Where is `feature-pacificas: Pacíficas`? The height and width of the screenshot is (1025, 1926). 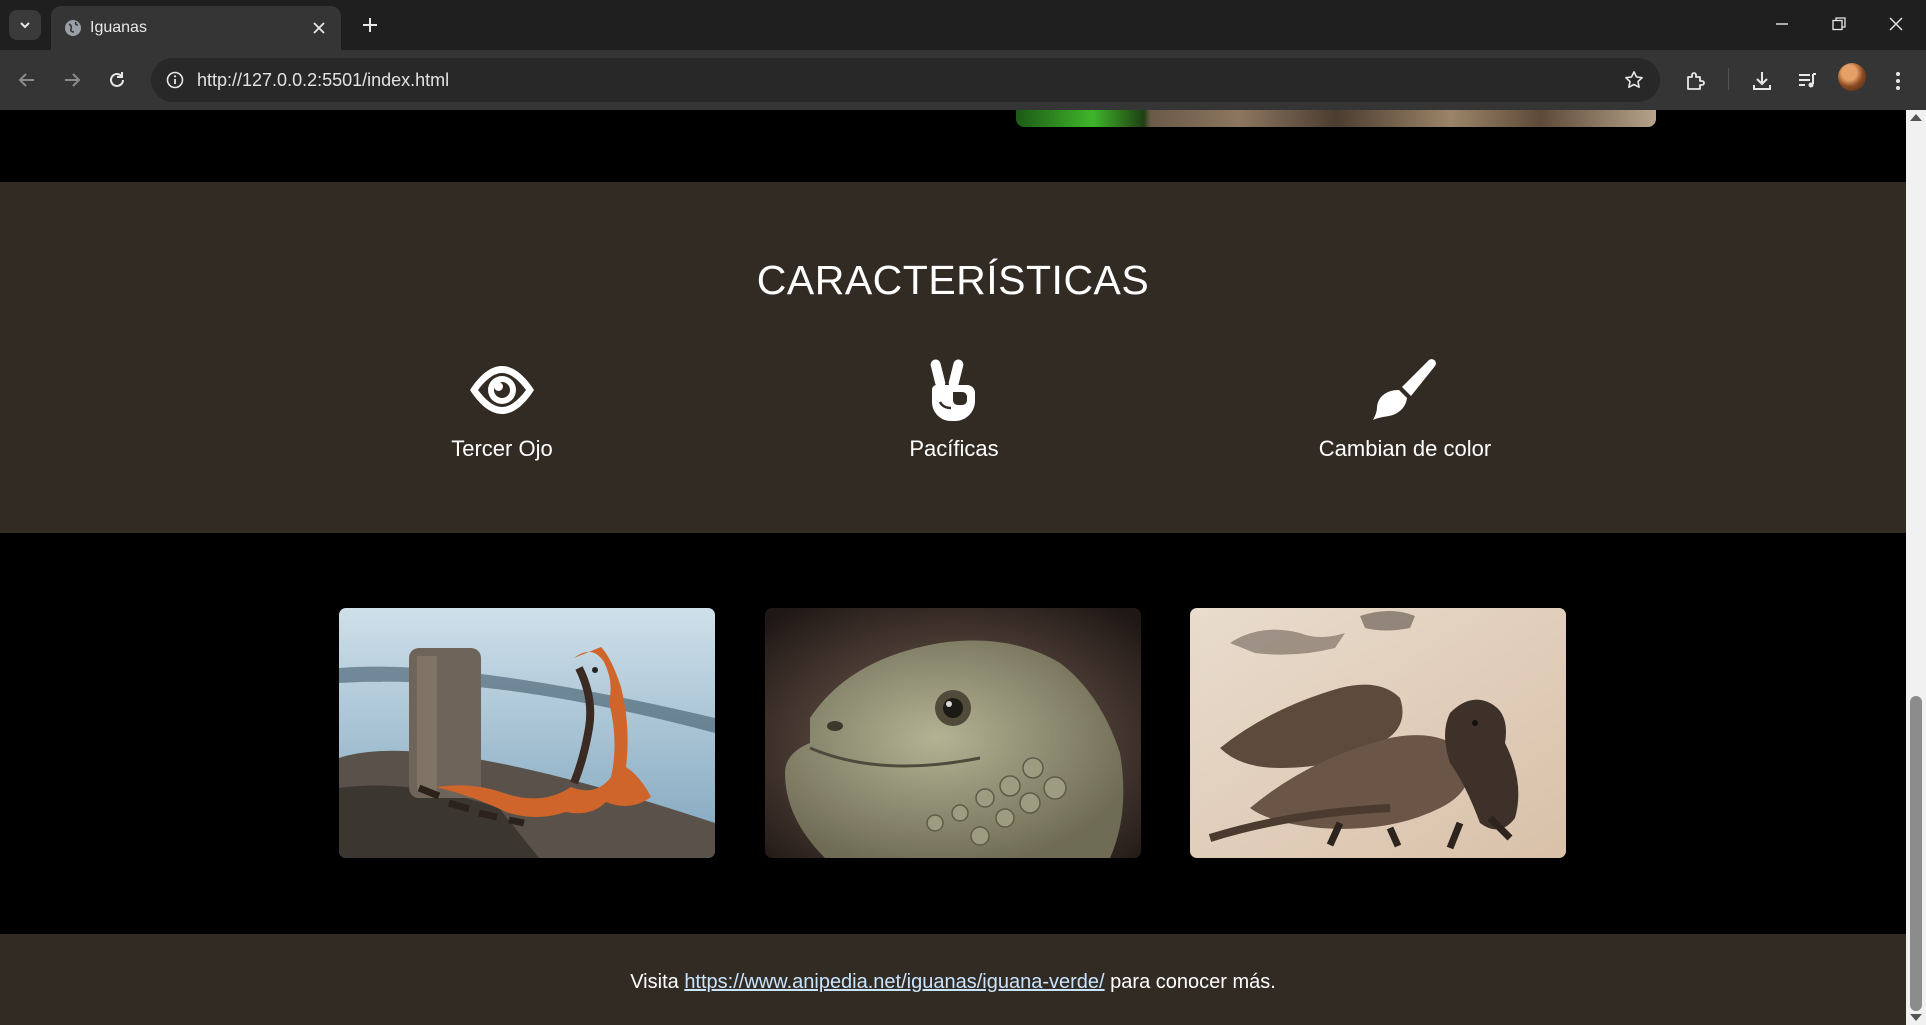 feature-pacificas: Pacíficas is located at coordinates (954, 409).